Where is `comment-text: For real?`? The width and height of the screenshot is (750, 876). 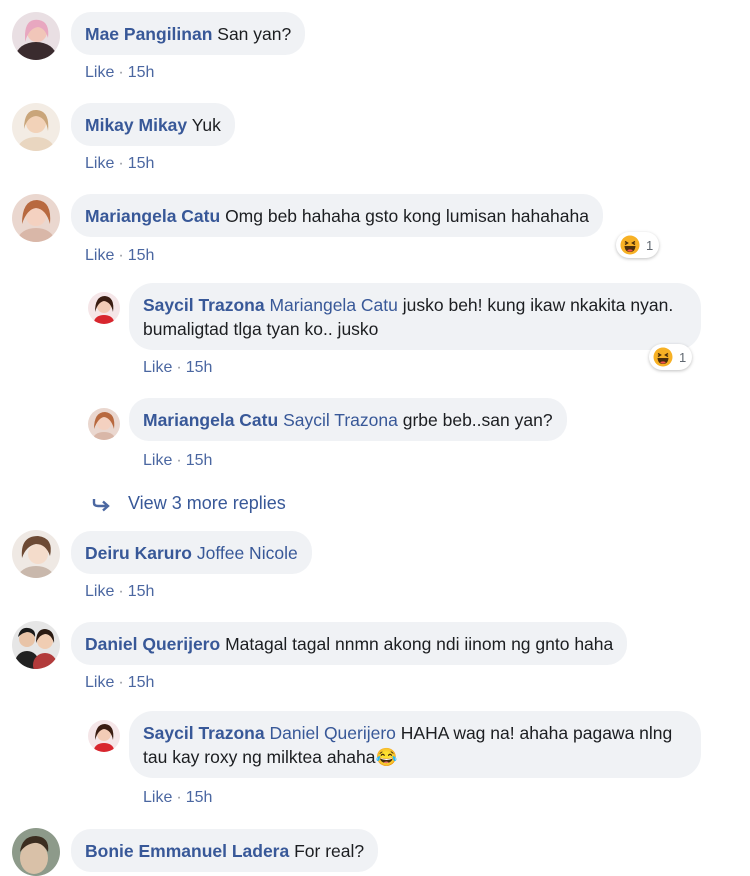
comment-text: For real? is located at coordinates (329, 851).